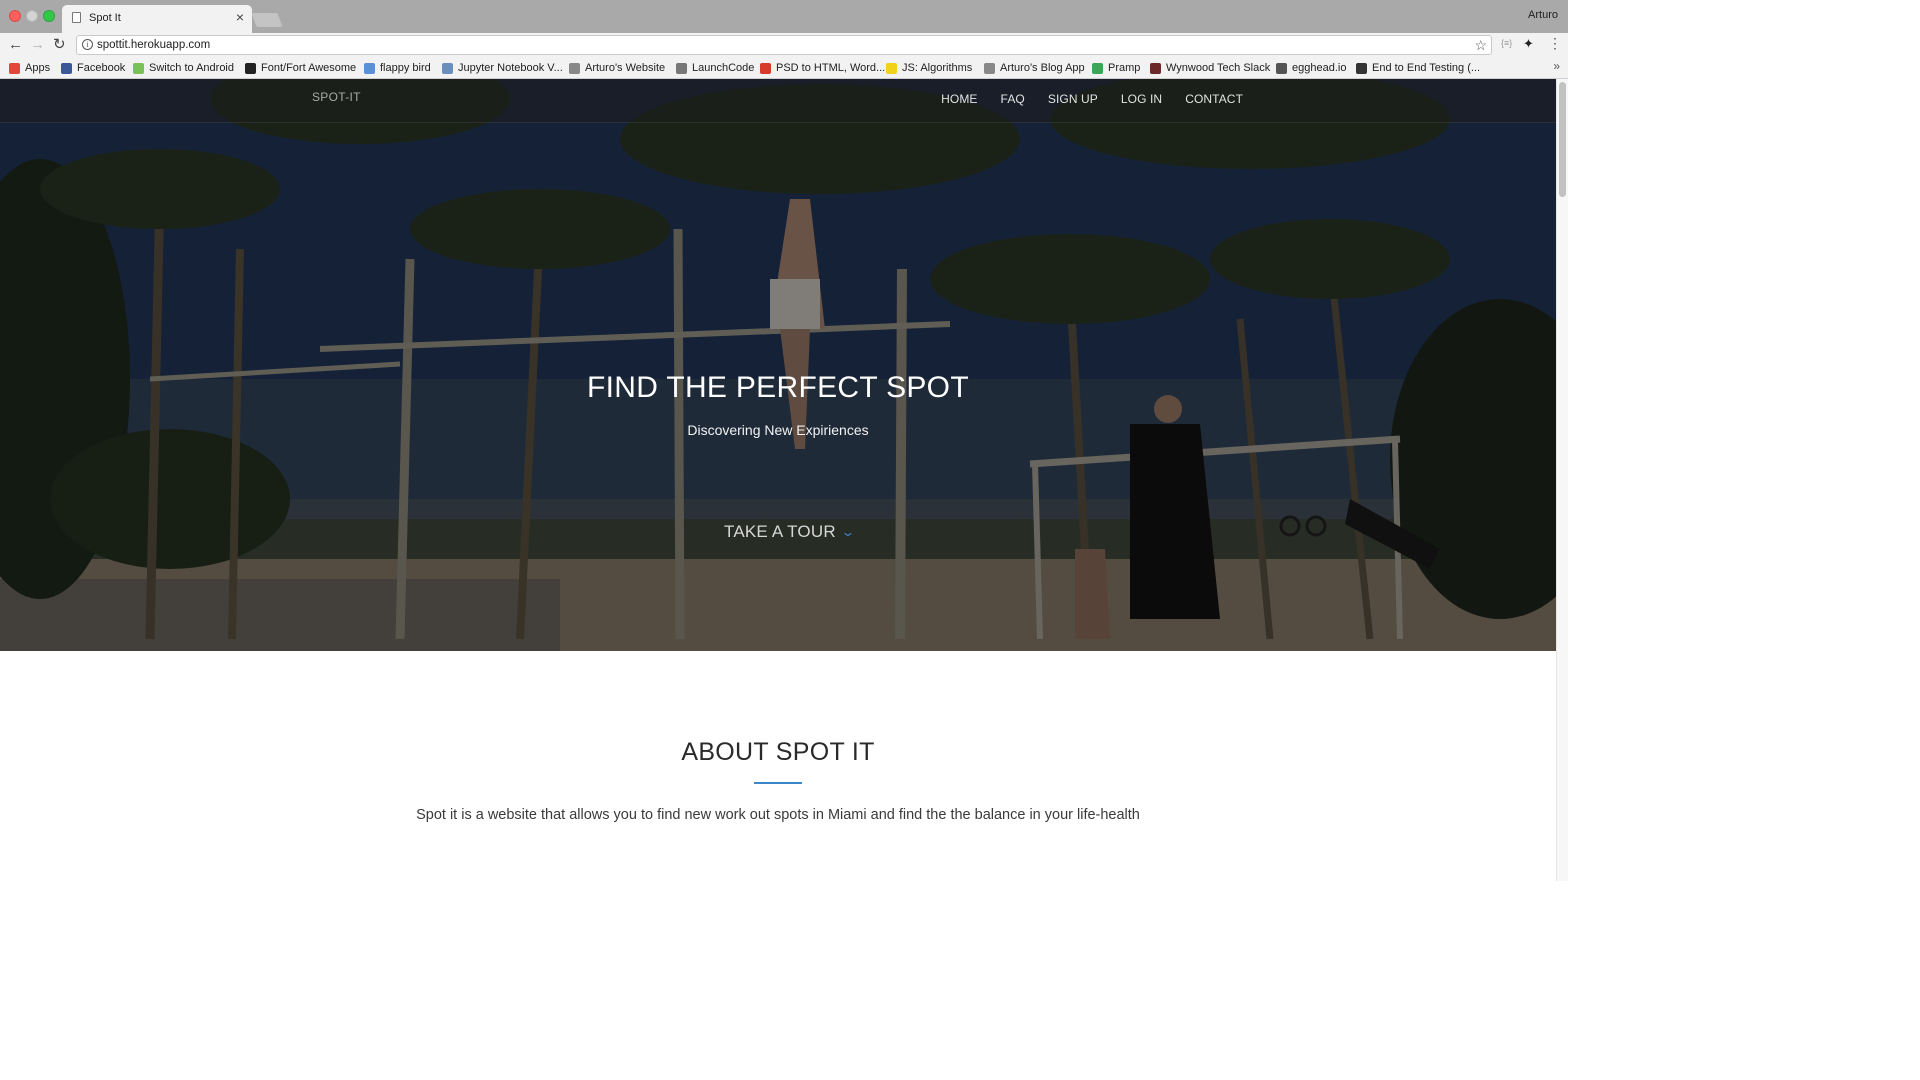 The image size is (1920, 1080). What do you see at coordinates (778, 101) in the screenshot?
I see `site-navbar: SPOT-IT HOME FAQ SIGN UP LOG IN CONTACT` at bounding box center [778, 101].